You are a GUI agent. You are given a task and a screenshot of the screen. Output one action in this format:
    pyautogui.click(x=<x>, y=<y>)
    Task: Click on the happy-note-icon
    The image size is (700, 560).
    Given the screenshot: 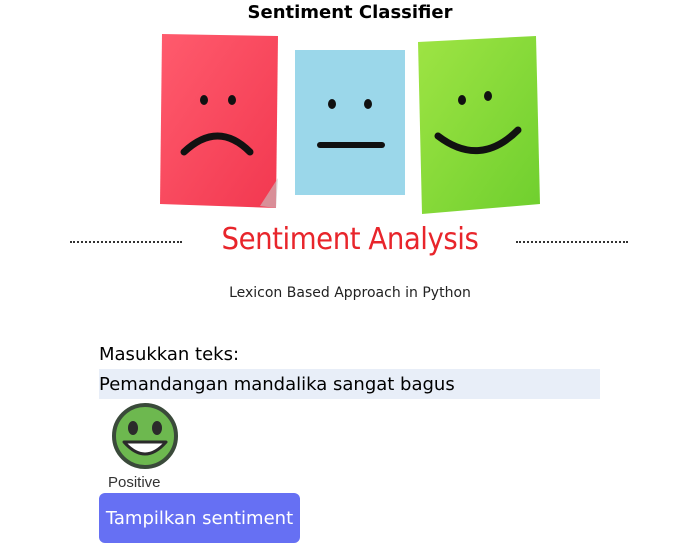 What is the action you would take?
    pyautogui.click(x=479, y=125)
    